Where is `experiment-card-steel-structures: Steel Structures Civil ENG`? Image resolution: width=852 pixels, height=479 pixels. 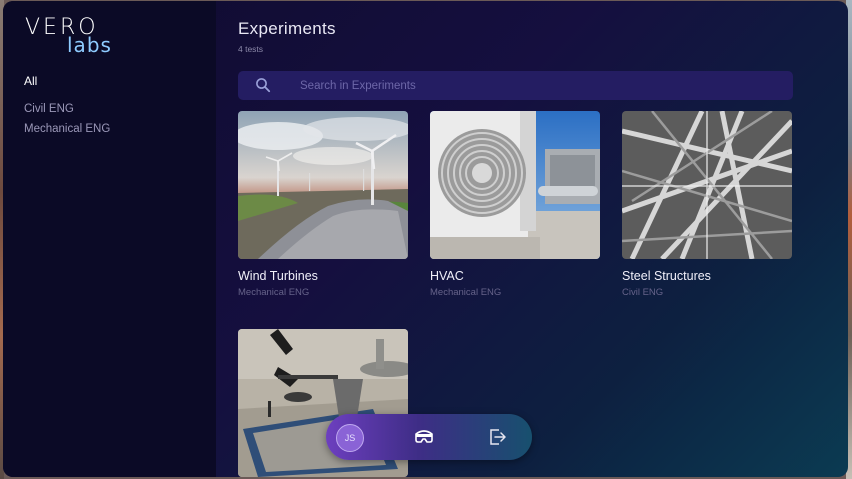
experiment-card-steel-structures: Steel Structures Civil ENG is located at coordinates (707, 204).